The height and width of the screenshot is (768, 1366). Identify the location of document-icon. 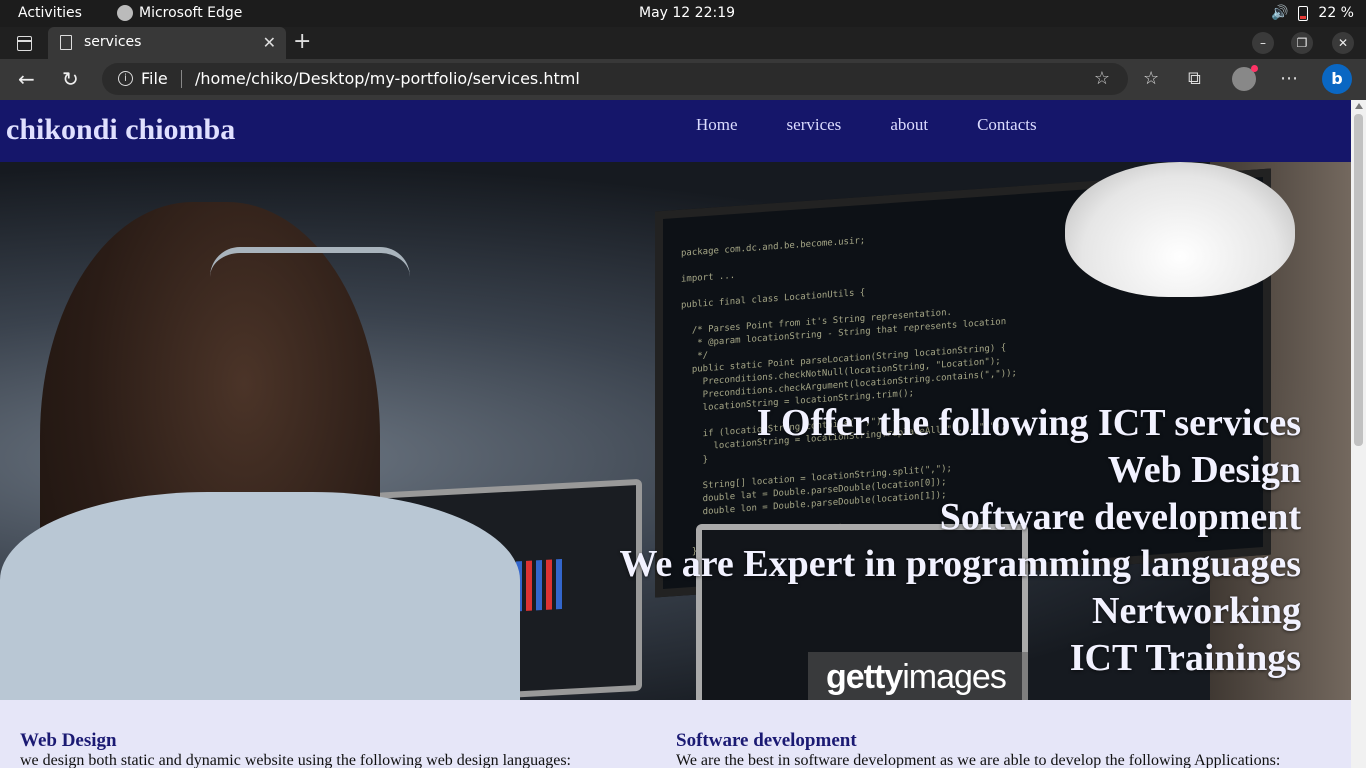
(66, 42).